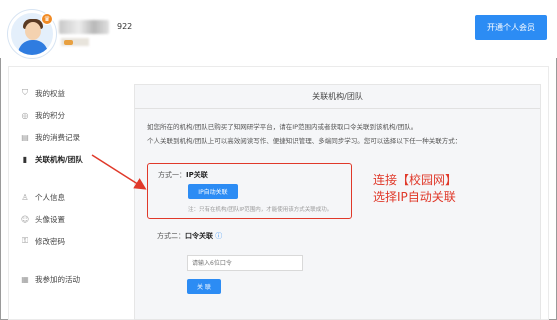  Describe the element at coordinates (84, 27) in the screenshot. I see `username-blurred` at that location.